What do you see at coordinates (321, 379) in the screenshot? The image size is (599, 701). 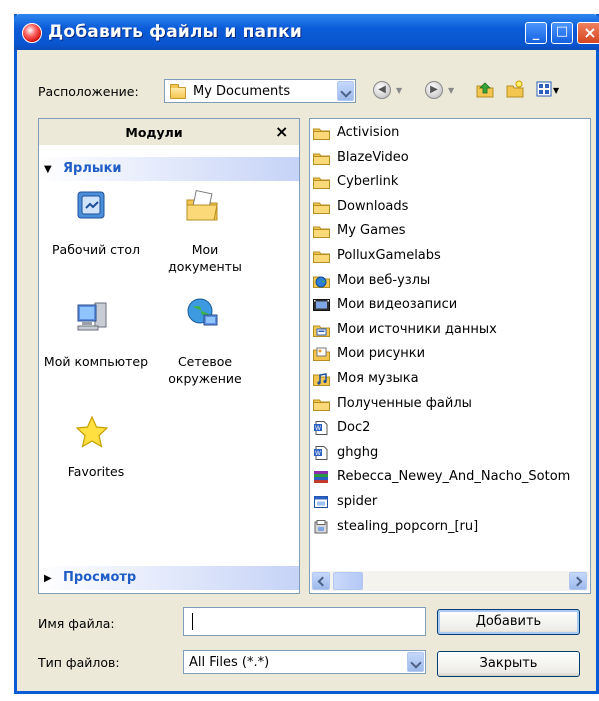 I see `music-folder-icon` at bounding box center [321, 379].